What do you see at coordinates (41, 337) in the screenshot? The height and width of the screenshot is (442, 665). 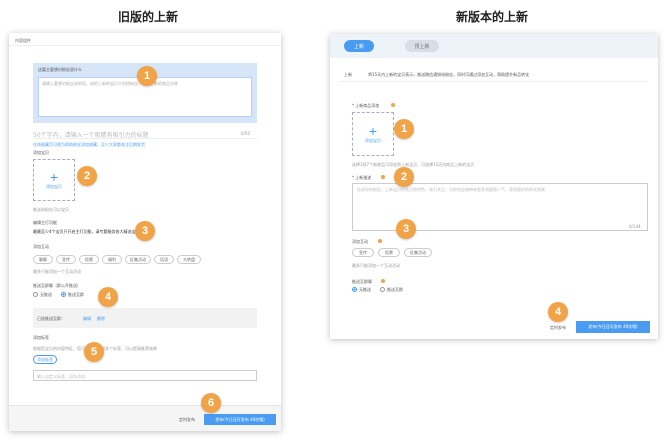 I see `tag-label: 添加标签` at bounding box center [41, 337].